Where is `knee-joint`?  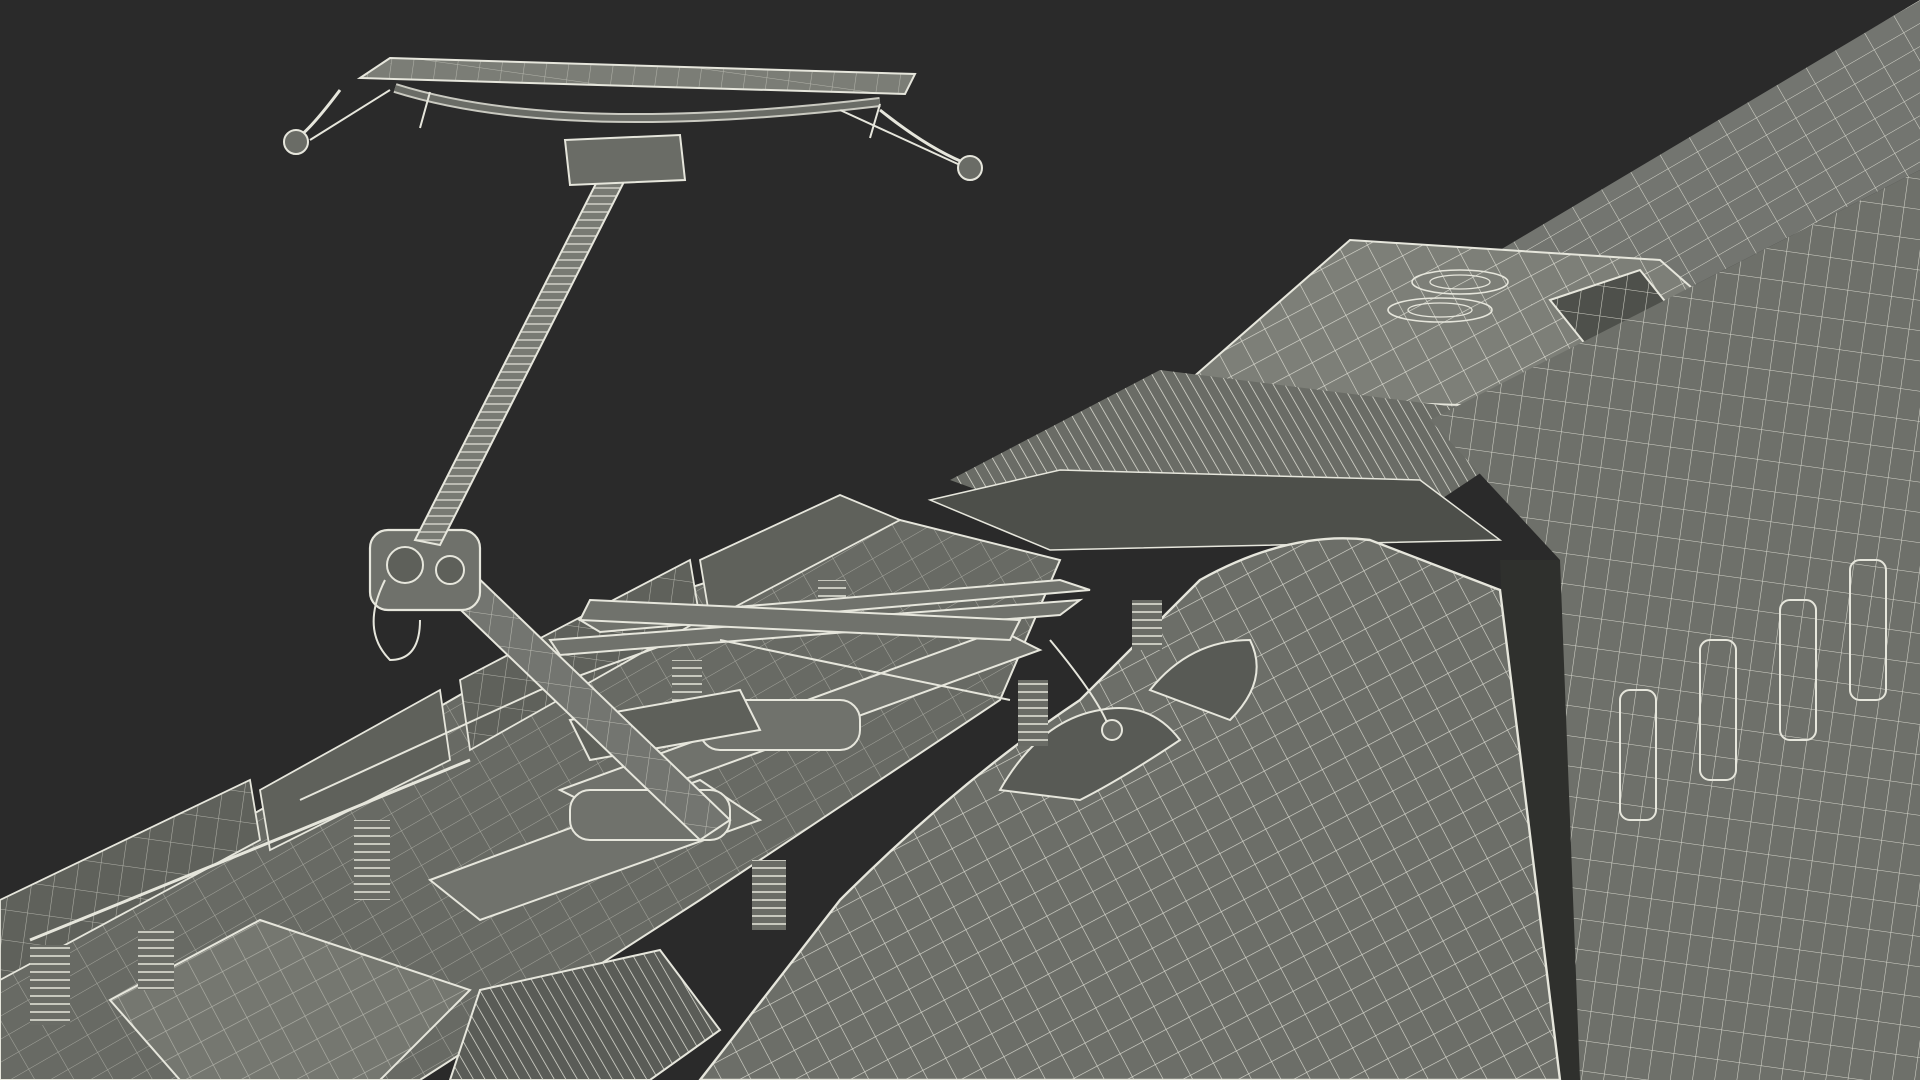 knee-joint is located at coordinates (425, 595).